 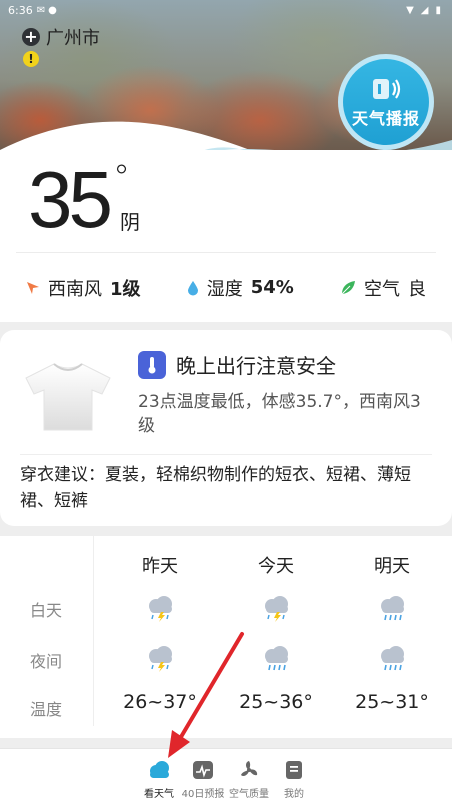 What do you see at coordinates (203, 779) in the screenshot?
I see `nav-item-forecast-40: 40日预报` at bounding box center [203, 779].